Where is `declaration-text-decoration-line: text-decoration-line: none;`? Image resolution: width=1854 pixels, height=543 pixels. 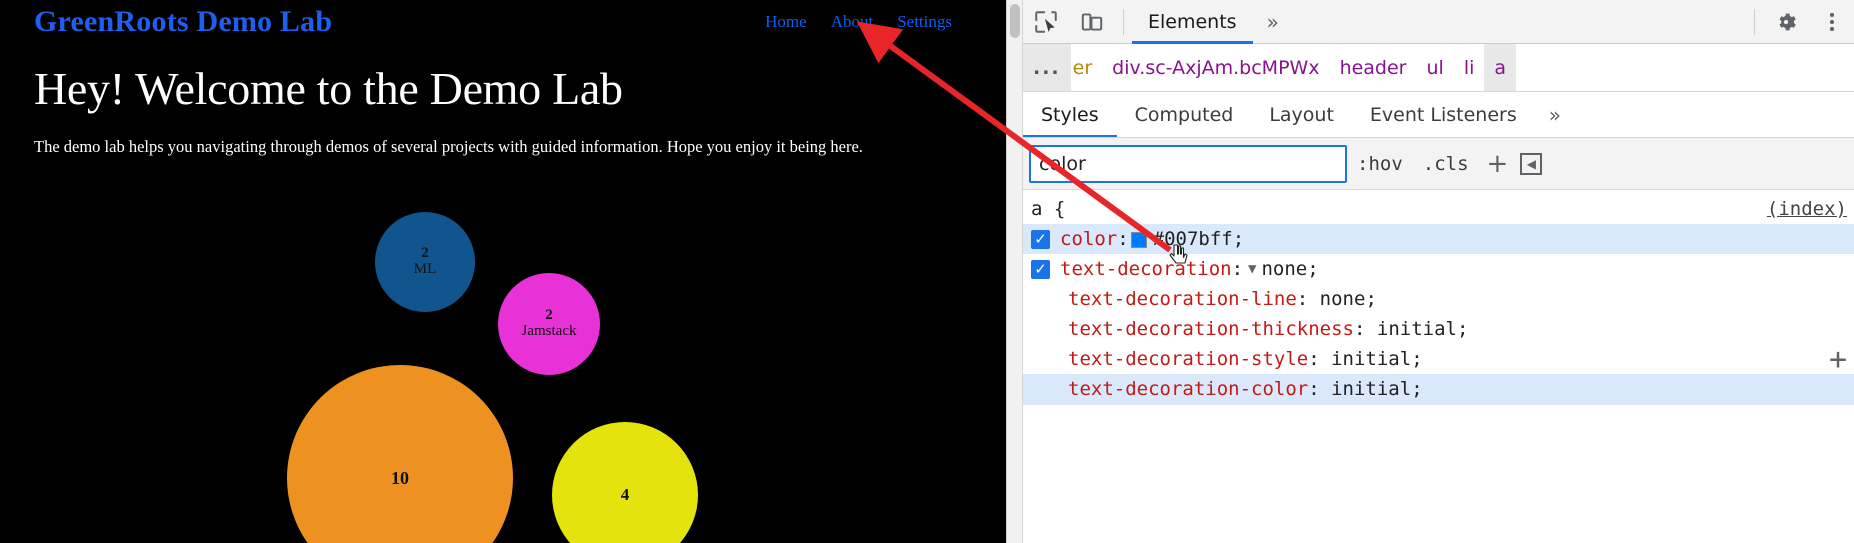
declaration-text-decoration-line: text-decoration-line: none; is located at coordinates (1438, 299).